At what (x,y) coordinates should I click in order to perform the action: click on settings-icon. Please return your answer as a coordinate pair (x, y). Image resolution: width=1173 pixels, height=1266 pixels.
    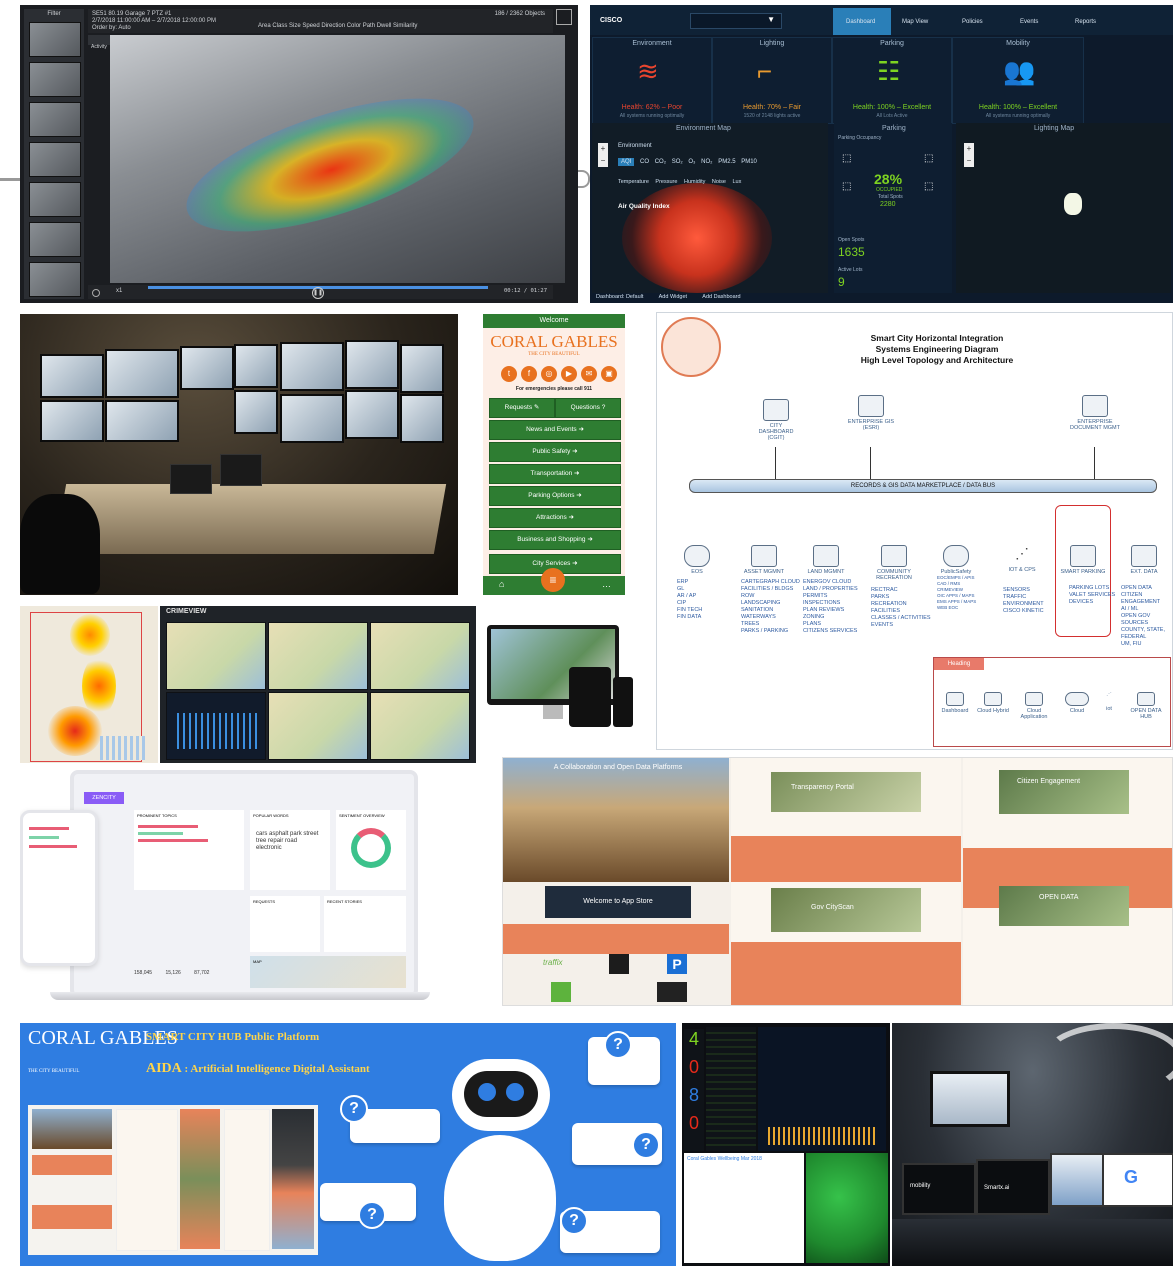
    Looking at the image, I should click on (96, 293).